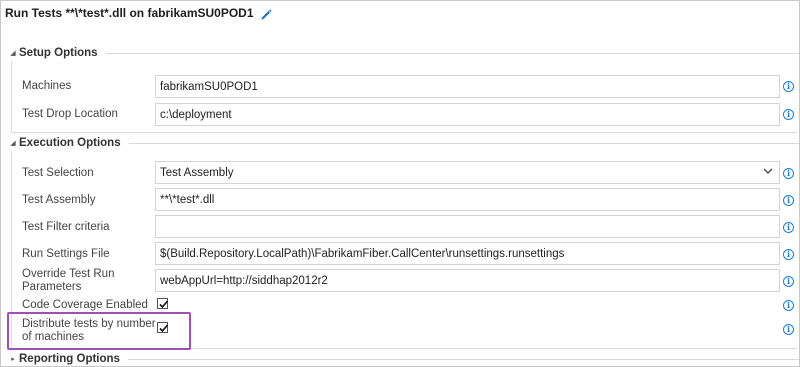 The width and height of the screenshot is (800, 367). Describe the element at coordinates (68, 280) in the screenshot. I see `override-test-run-parameters-label: Override Test Run Parameters` at that location.